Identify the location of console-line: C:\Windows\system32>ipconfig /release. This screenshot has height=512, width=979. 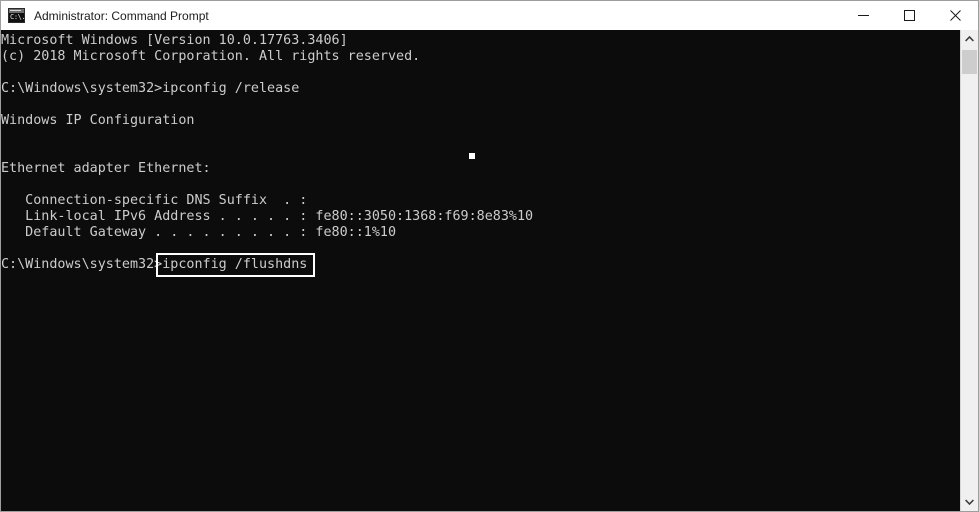
(150, 88).